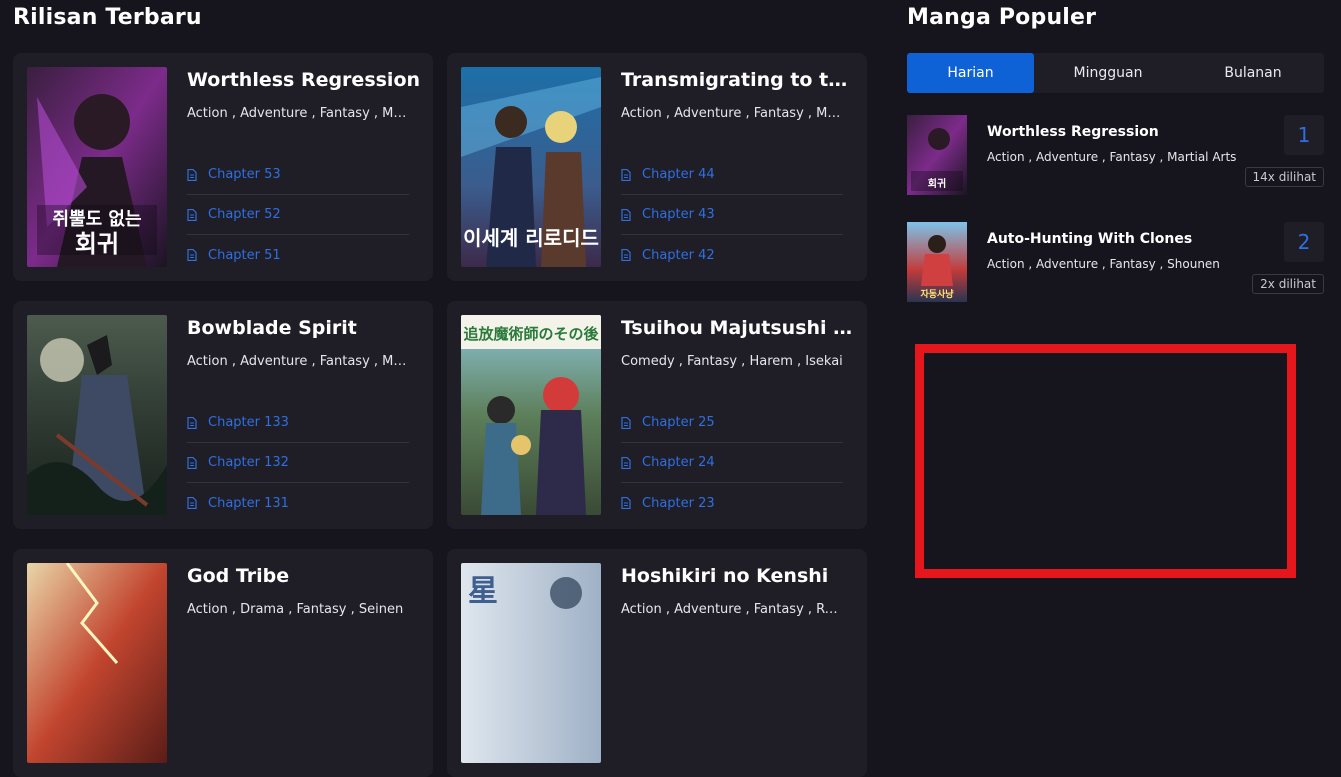 Image resolution: width=1341 pixels, height=777 pixels. Describe the element at coordinates (732, 503) in the screenshot. I see `chapter-link: Chapter 23` at that location.